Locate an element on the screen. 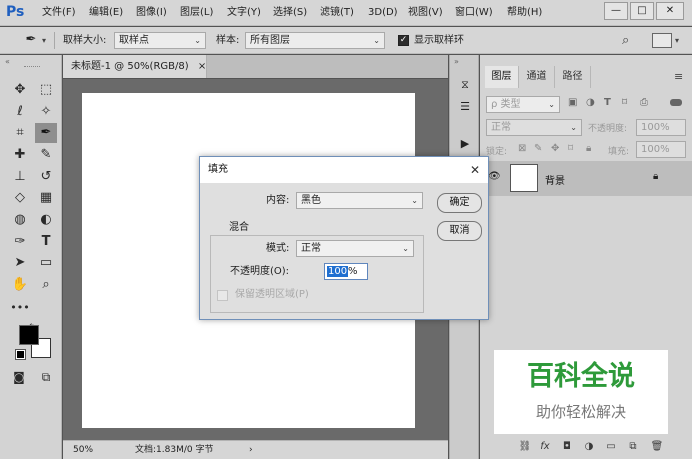 This screenshot has height=459, width=692. link-layers-icon: ⛓︎ is located at coordinates (525, 447).